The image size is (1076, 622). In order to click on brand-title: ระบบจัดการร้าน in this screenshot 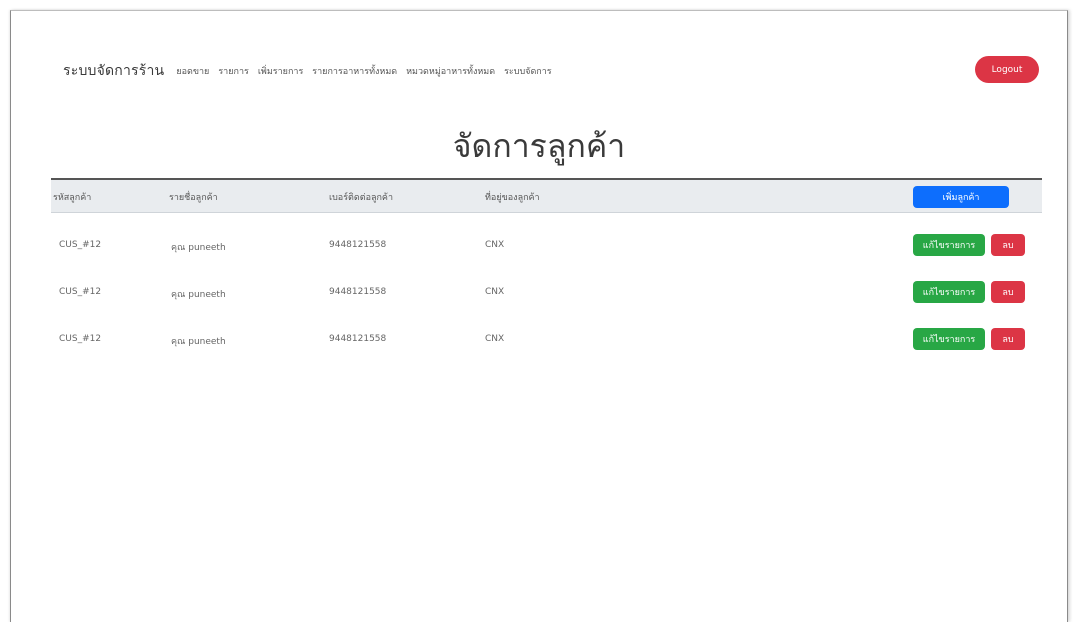, I will do `click(113, 71)`.